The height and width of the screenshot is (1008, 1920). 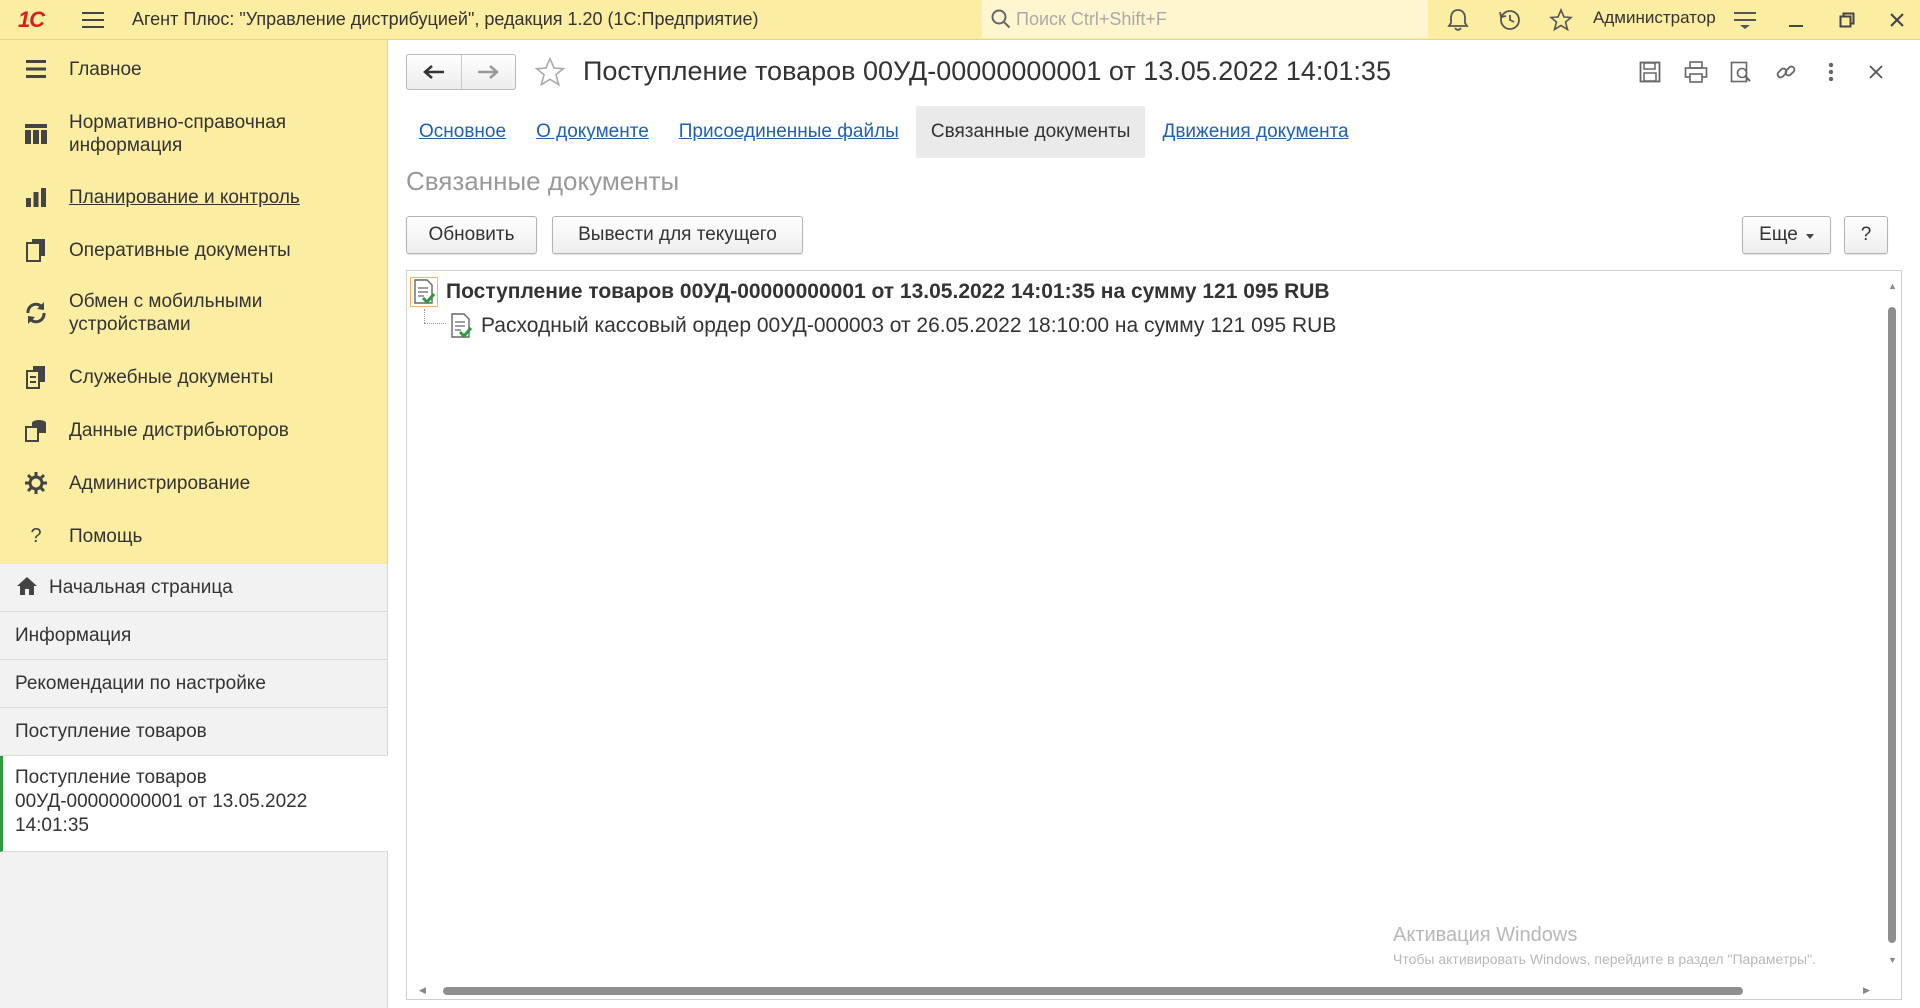 I want to click on more-vertical-icon, so click(x=1831, y=72).